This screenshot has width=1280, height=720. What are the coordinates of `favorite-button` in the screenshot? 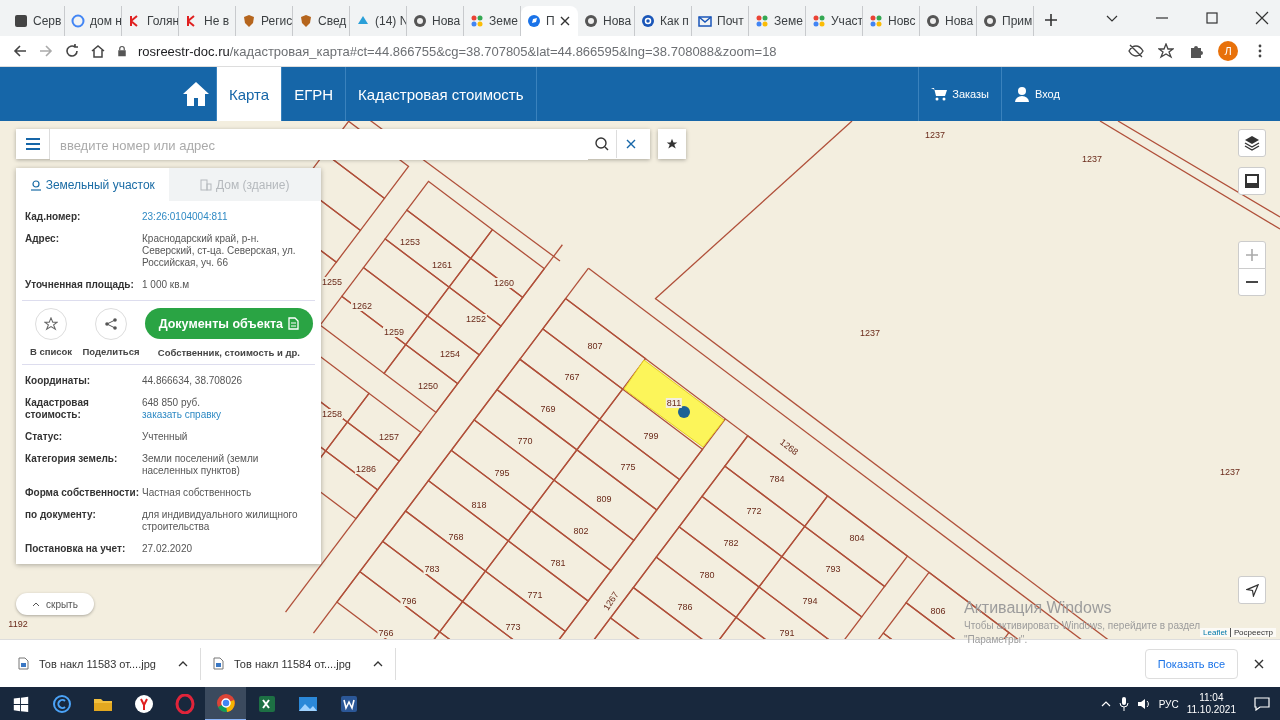 It's located at (51, 324).